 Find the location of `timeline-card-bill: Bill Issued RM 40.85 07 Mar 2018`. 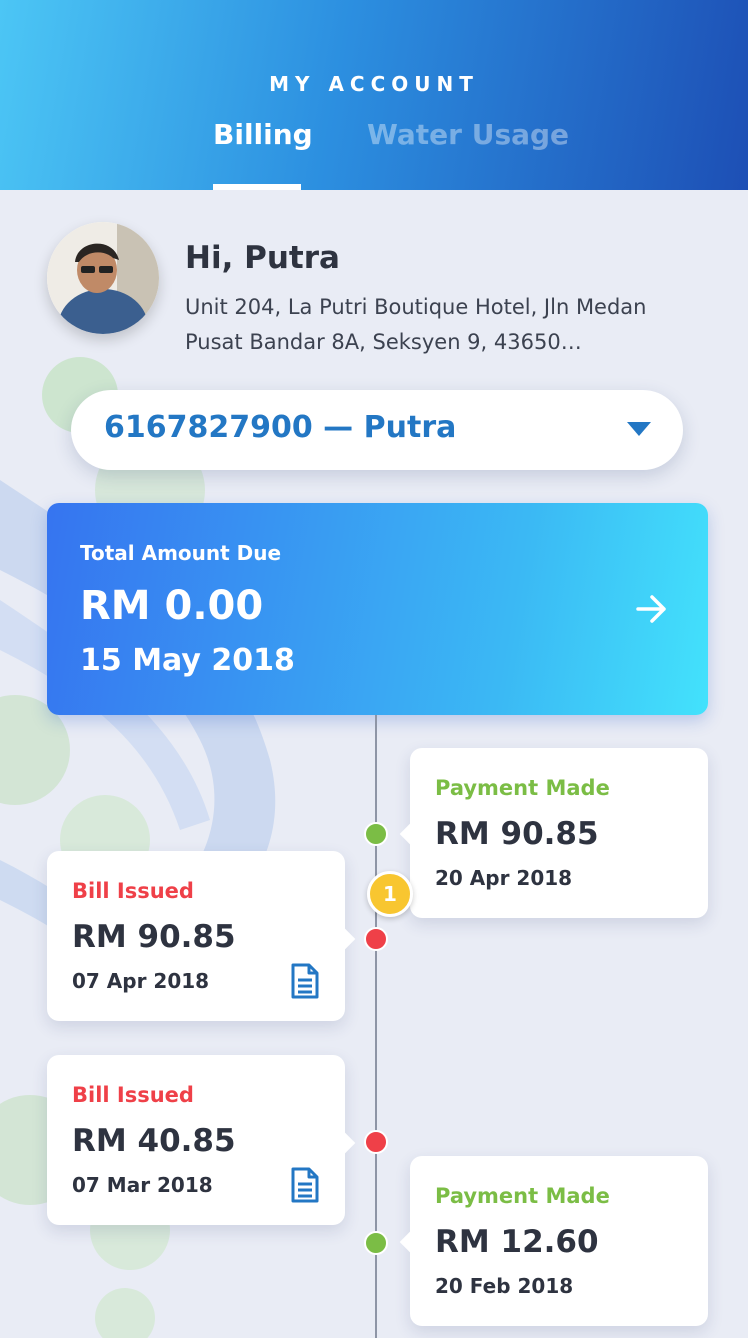

timeline-card-bill: Bill Issued RM 40.85 07 Mar 2018 is located at coordinates (196, 1140).